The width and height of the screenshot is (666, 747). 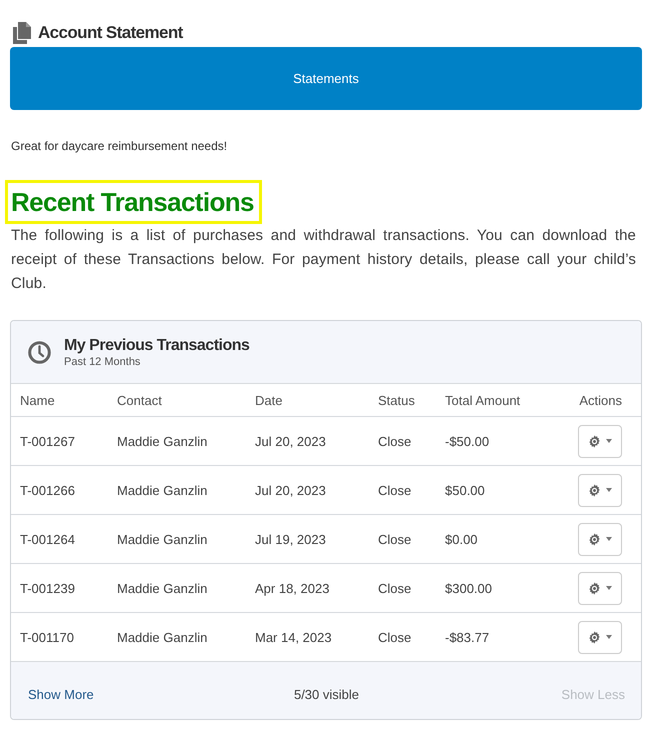 I want to click on note-text: Great for daycare reimbursement needs!, so click(x=119, y=146).